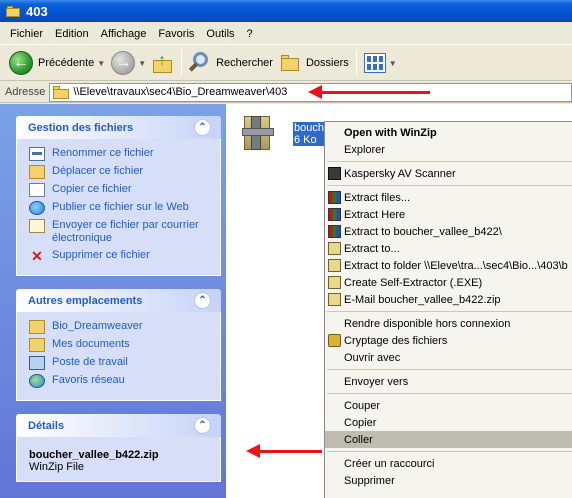  Describe the element at coordinates (448, 463) in the screenshot. I see `ctx-create-shortcut: Créer un raccourci` at that location.